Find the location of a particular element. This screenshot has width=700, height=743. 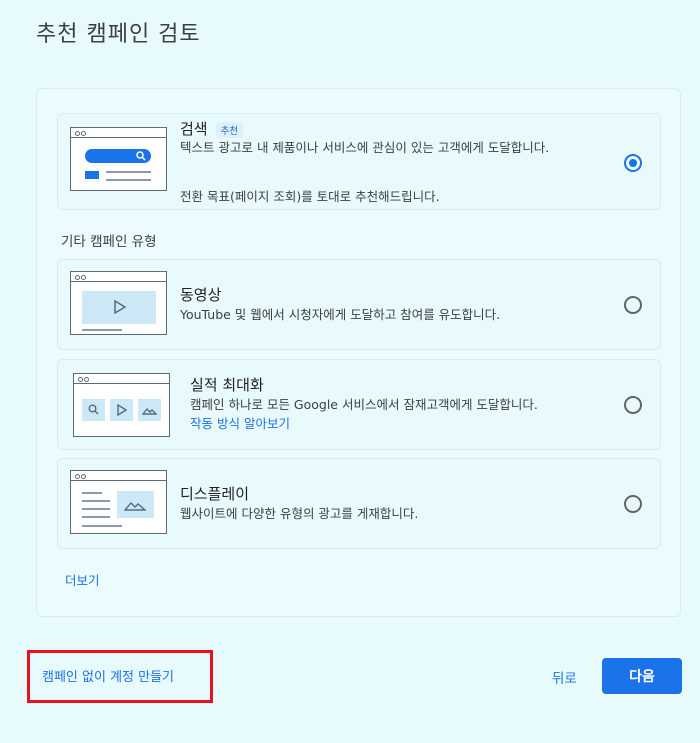

card-description: 웹사이트에 다양한 유형의 광고를 게재합니다. is located at coordinates (299, 513).